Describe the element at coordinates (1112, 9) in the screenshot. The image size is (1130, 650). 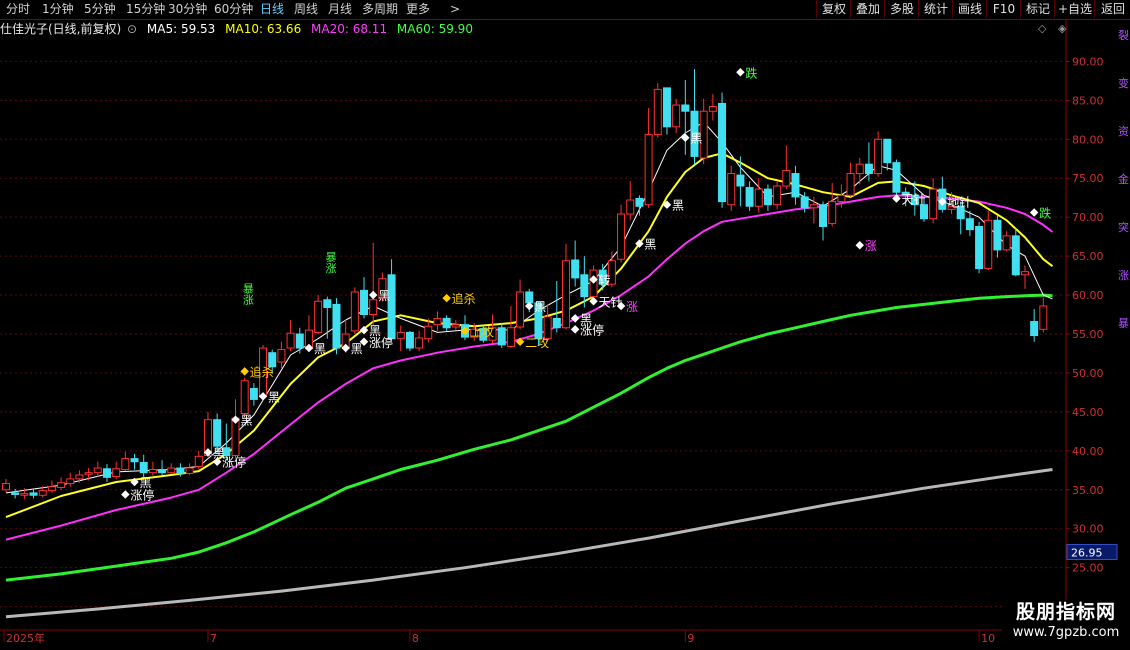
I see `toolbar-button-8: 返回` at that location.